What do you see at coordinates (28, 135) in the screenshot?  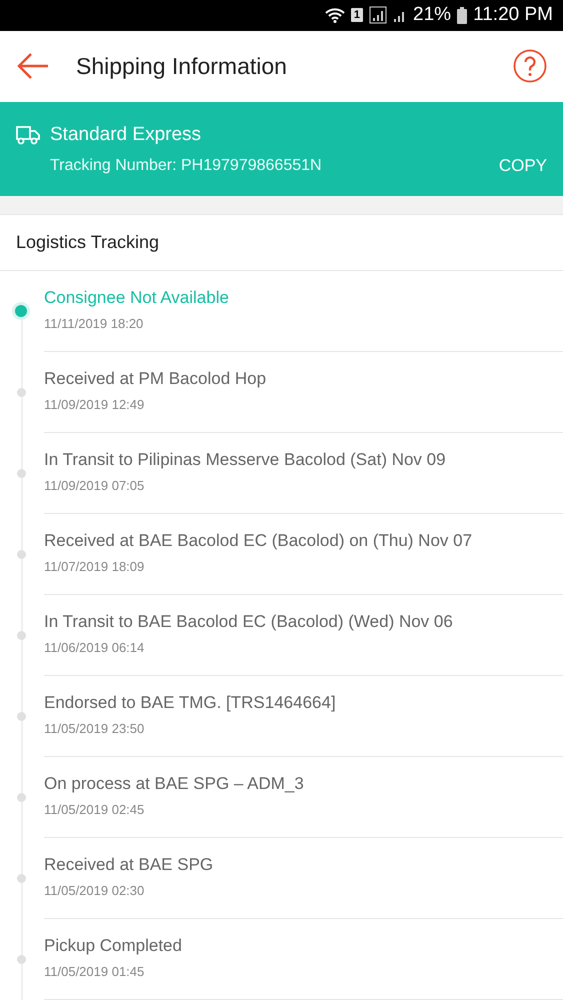 I see `truck-icon` at bounding box center [28, 135].